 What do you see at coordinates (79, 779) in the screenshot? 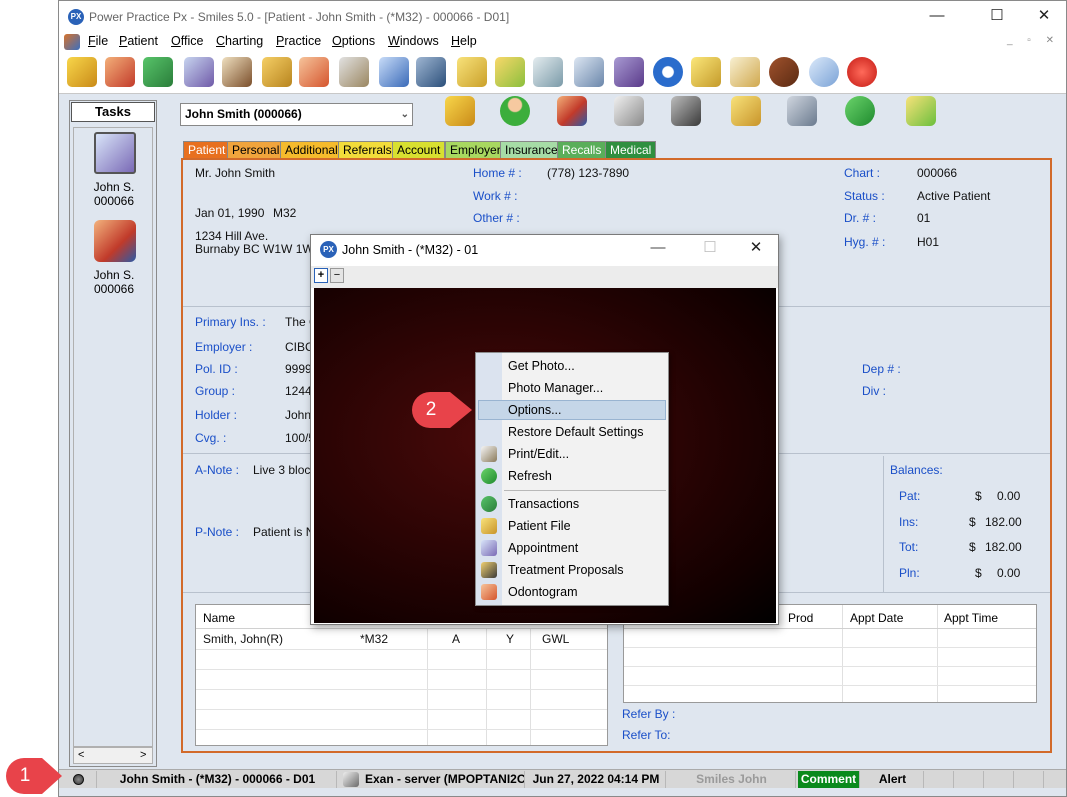
I see `status-indicator` at bounding box center [79, 779].